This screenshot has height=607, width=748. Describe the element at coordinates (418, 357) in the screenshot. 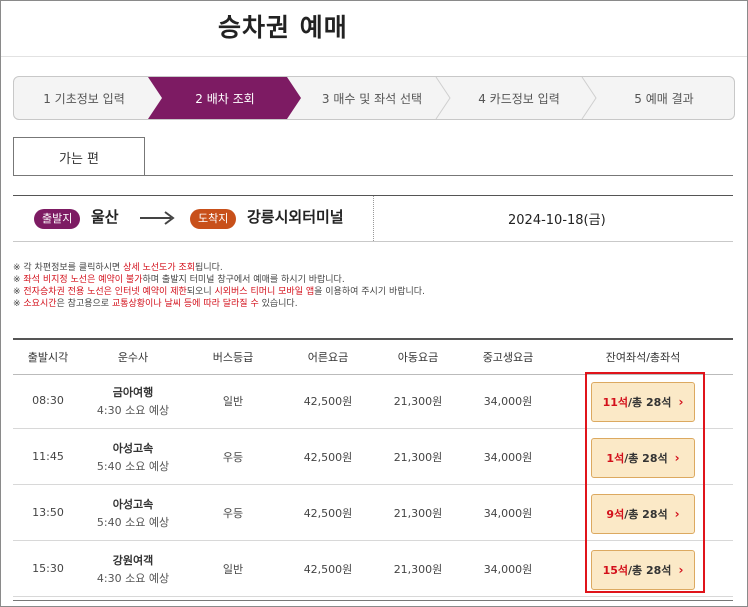

I see `col-child-fare: 아동요금` at that location.